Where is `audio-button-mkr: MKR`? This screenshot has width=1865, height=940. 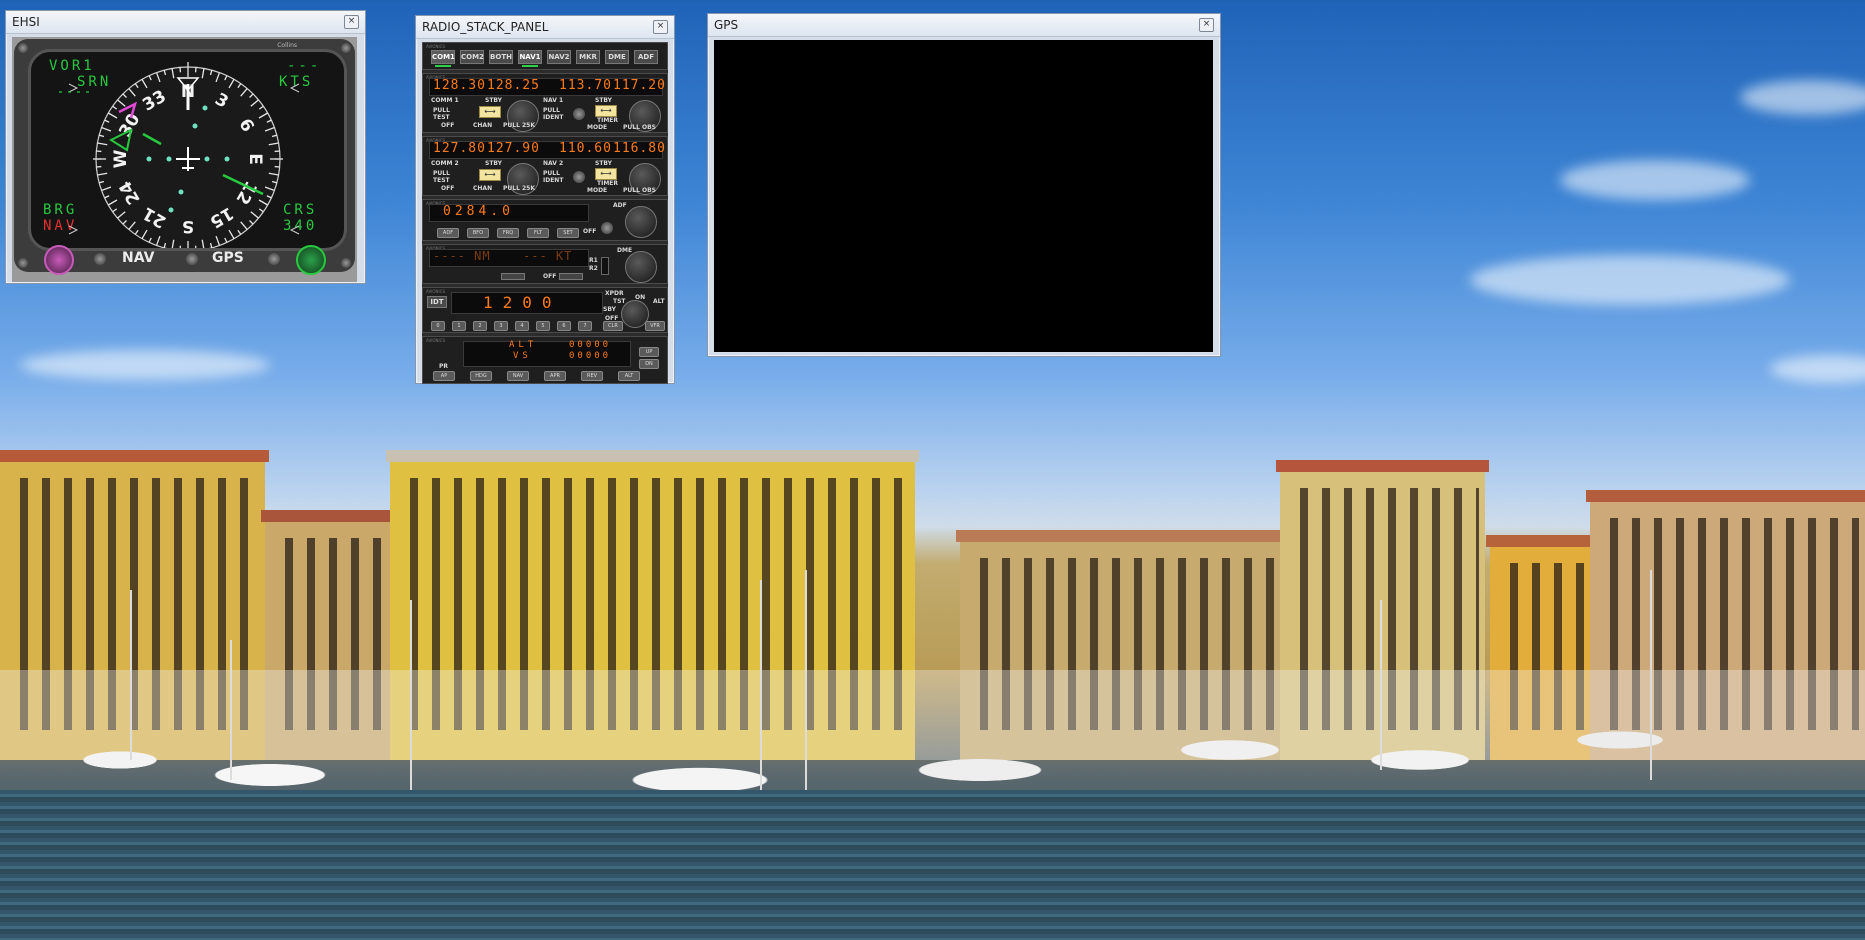
audio-button-mkr: MKR is located at coordinates (588, 57).